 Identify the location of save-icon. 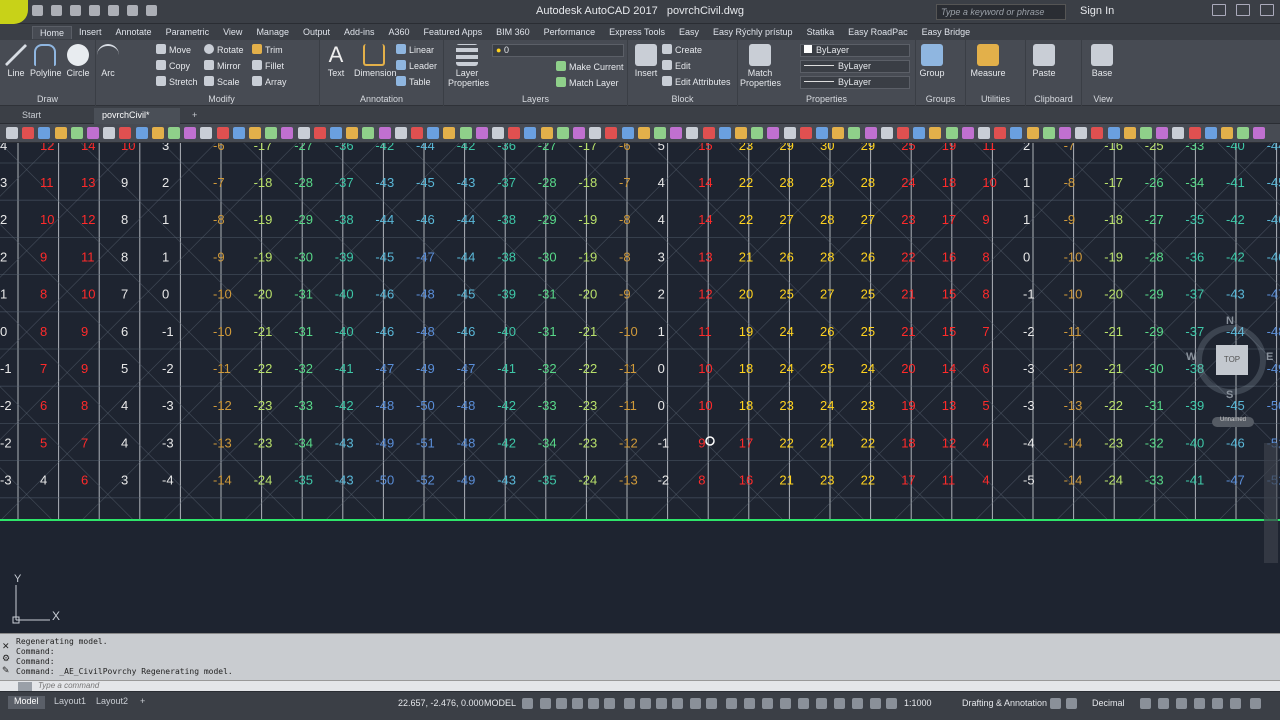
(75, 10).